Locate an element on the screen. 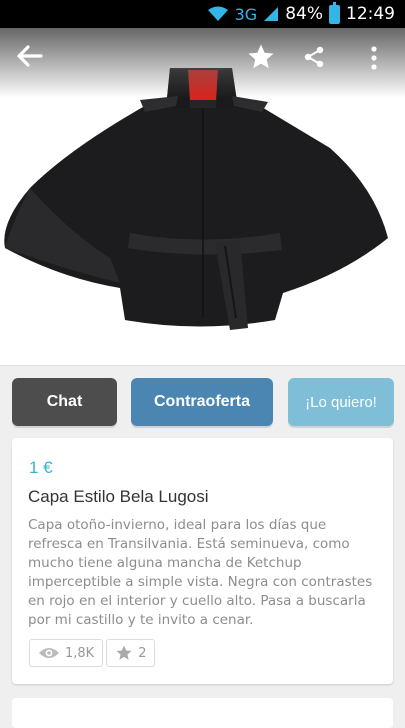 The width and height of the screenshot is (405, 728). share-button is located at coordinates (314, 59).